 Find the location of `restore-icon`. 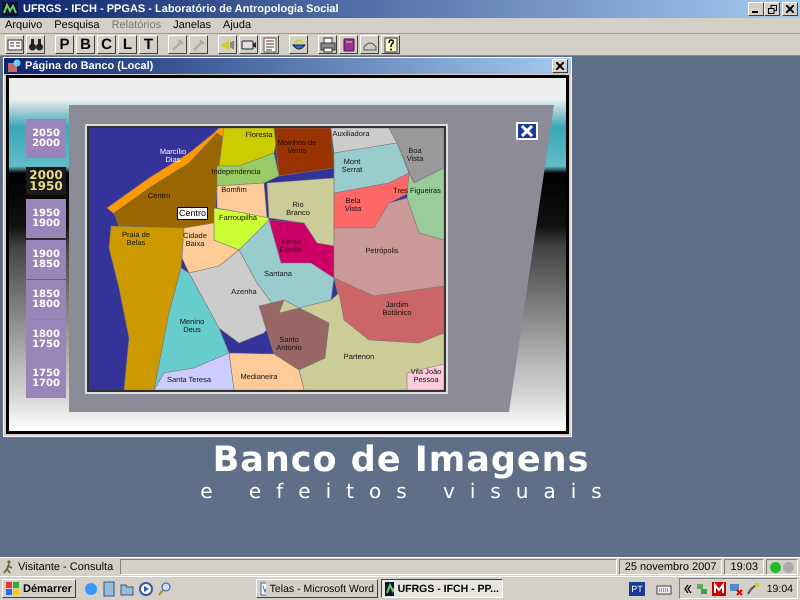

restore-icon is located at coordinates (772, 9).